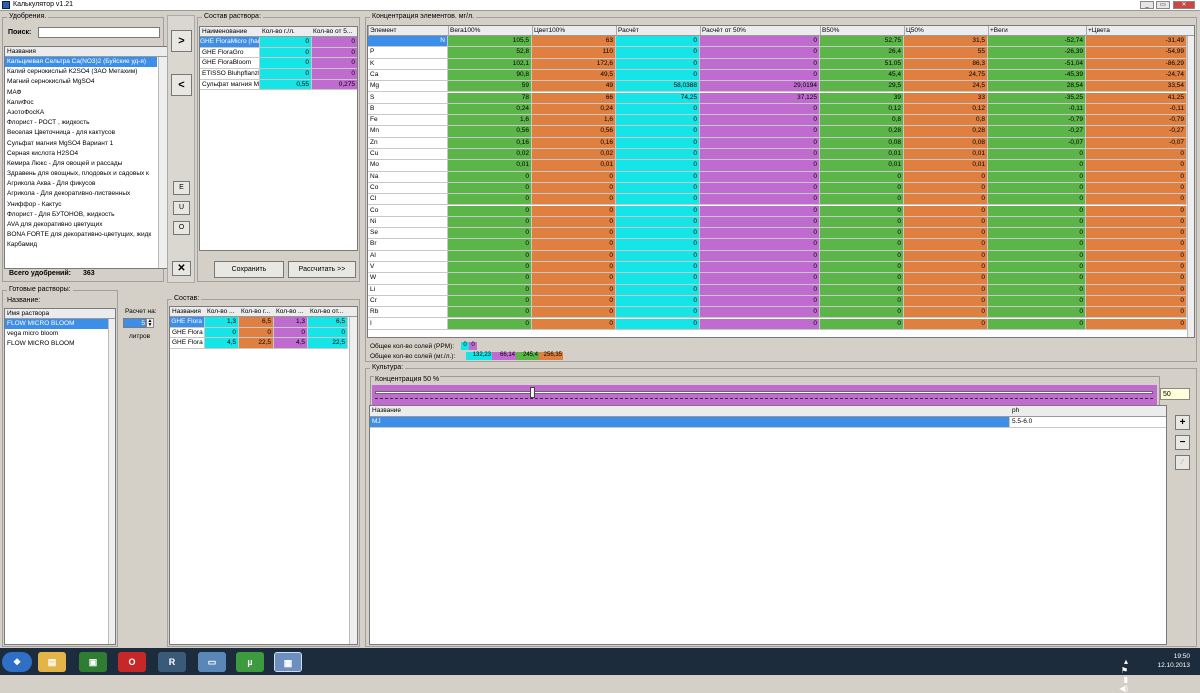 The height and width of the screenshot is (693, 1200). Describe the element at coordinates (1182, 422) in the screenshot. I see `add-culture-button: +` at that location.